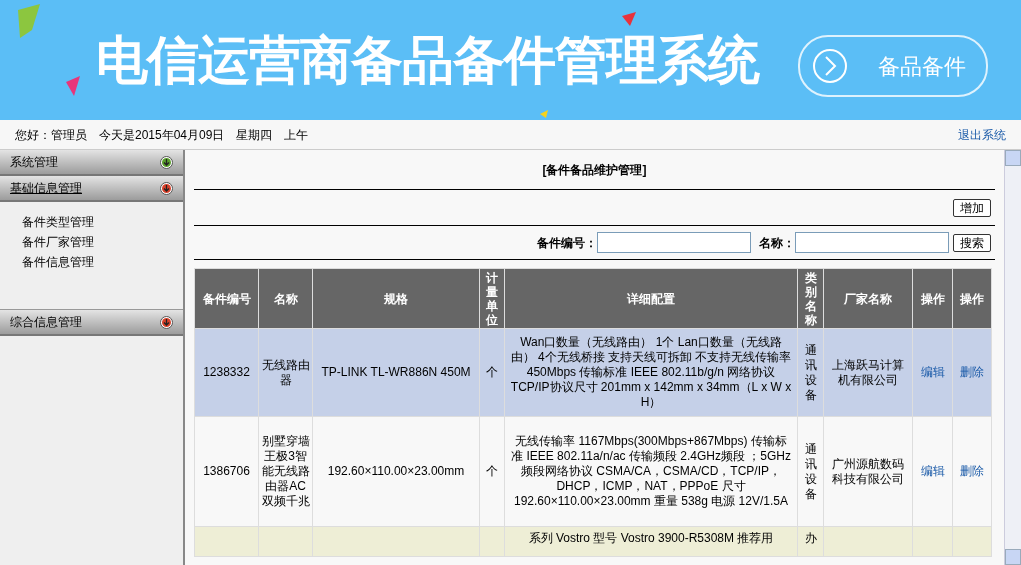 This screenshot has width=1021, height=565. Describe the element at coordinates (594, 170) in the screenshot. I see `page-title: [备件备品维护管理]` at that location.